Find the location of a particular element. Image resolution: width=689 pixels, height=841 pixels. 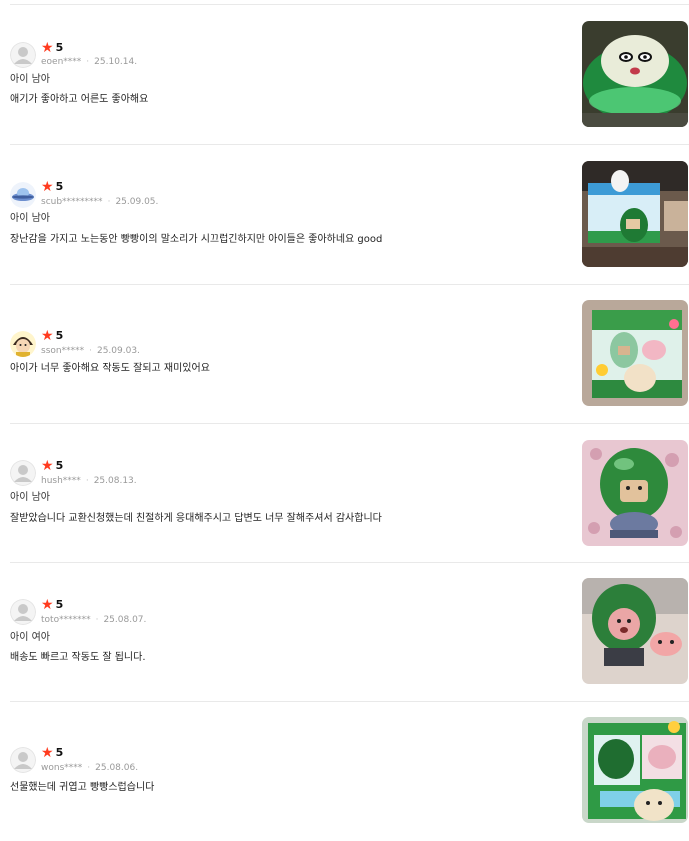

review-text: 배송도 빠르고 작동도 잘 됩니다. is located at coordinates (78, 657).